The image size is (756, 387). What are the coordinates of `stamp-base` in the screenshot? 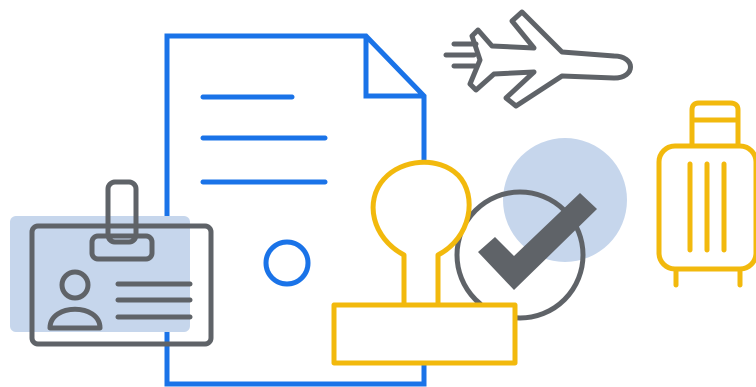 It's located at (424, 334).